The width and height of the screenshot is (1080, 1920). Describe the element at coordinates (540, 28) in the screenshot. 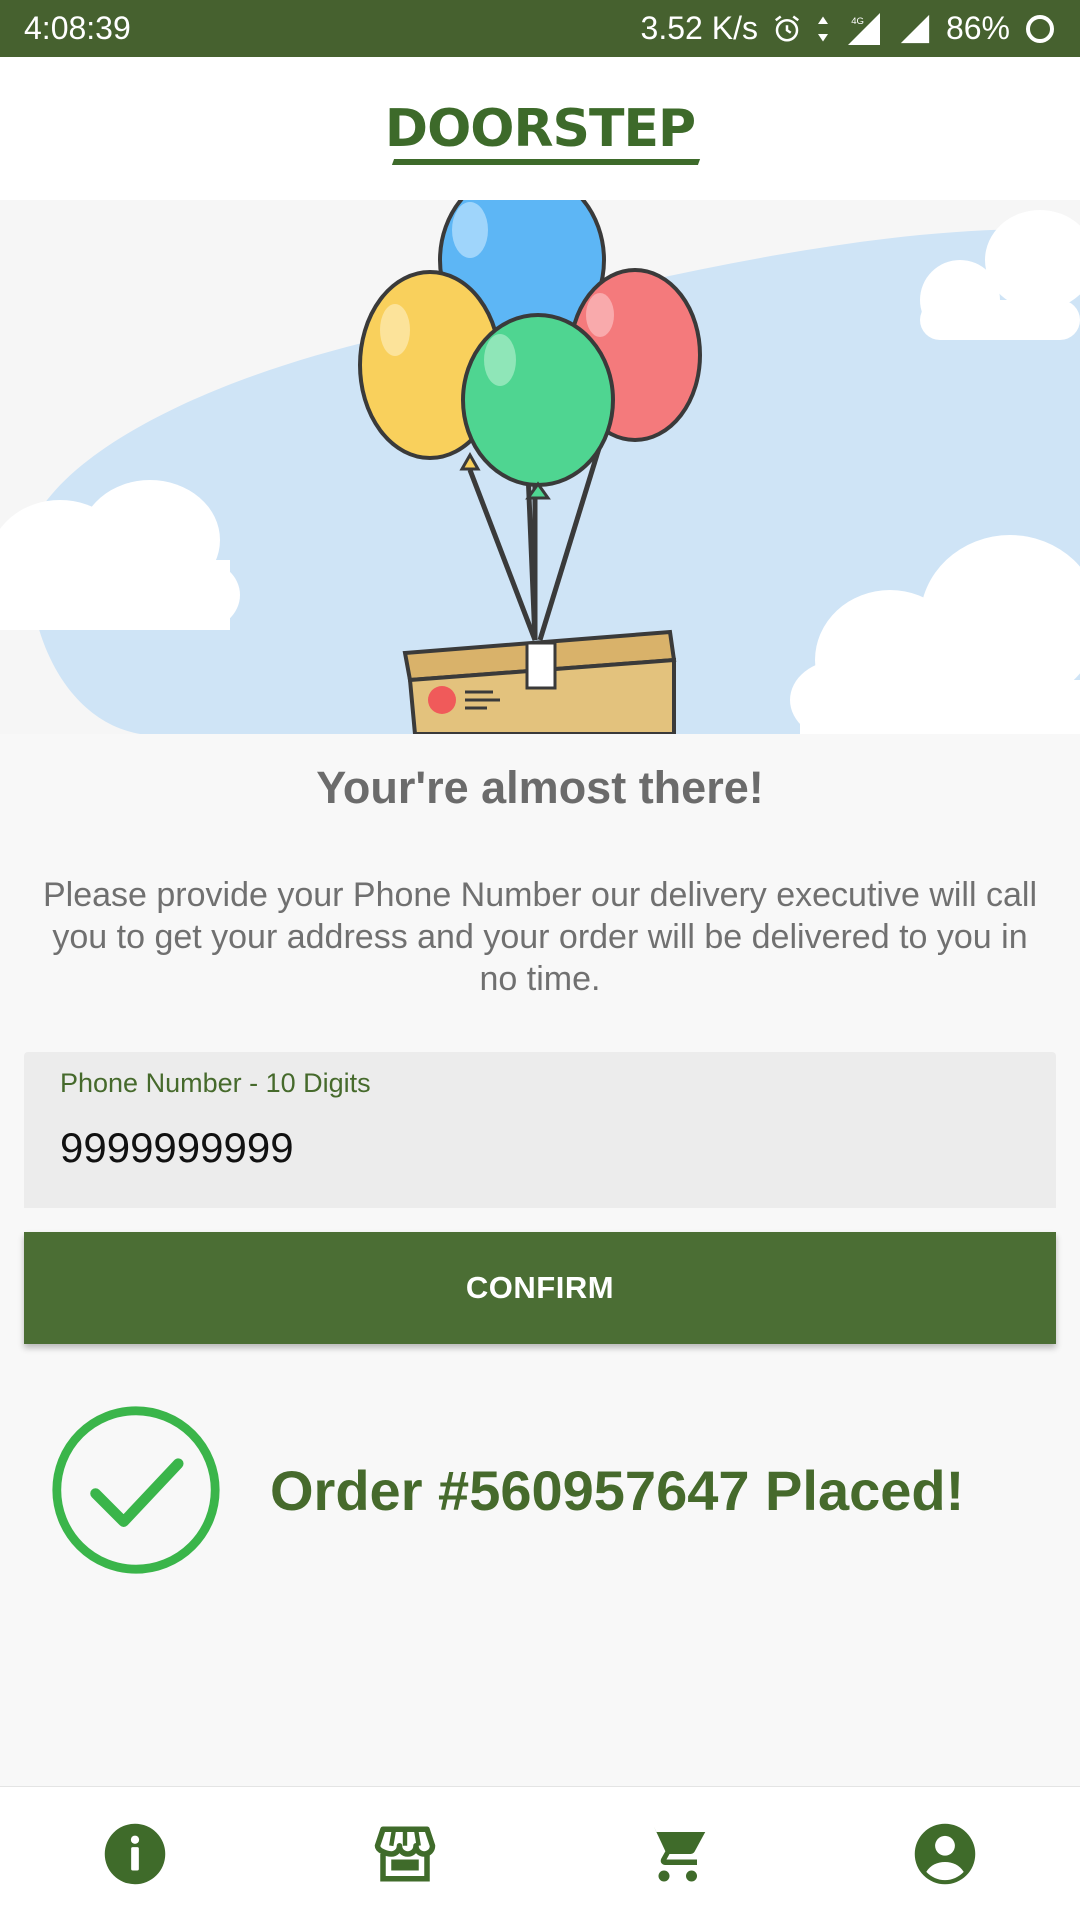

I see `status-bar: 4:08:39 3.52 K/s 4G 86%` at that location.